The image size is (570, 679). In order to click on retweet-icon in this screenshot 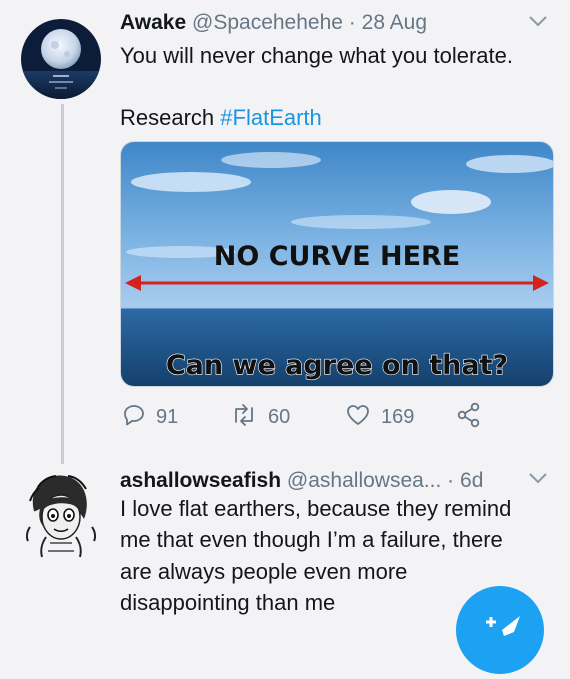, I will do `click(244, 417)`.